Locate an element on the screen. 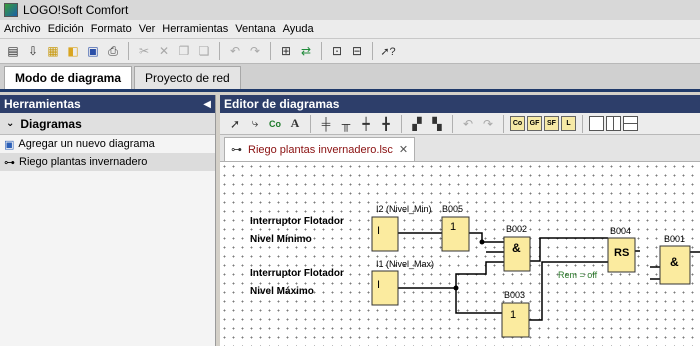 Image resolution: width=700 pixels, height=346 pixels. join-connector-icon: ▚ is located at coordinates (437, 124).